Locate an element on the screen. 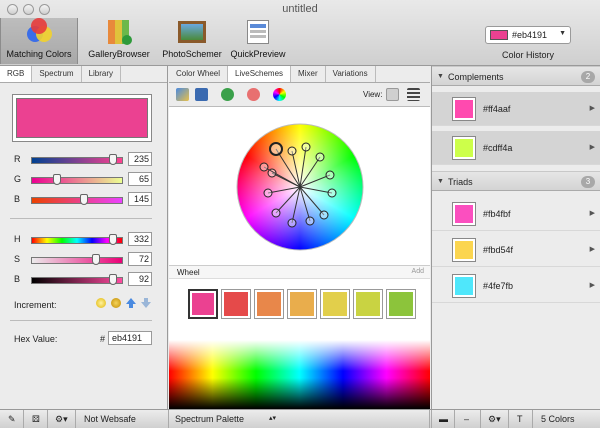  right-settings-button: ⚙▾ is located at coordinates (495, 419).